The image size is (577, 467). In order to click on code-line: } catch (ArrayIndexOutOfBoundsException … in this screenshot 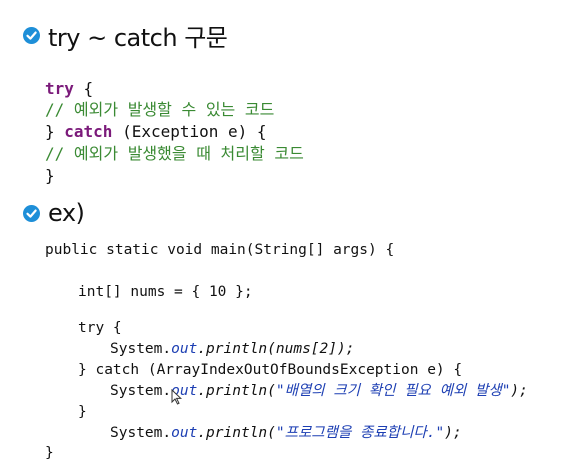, I will do `click(270, 370)`.